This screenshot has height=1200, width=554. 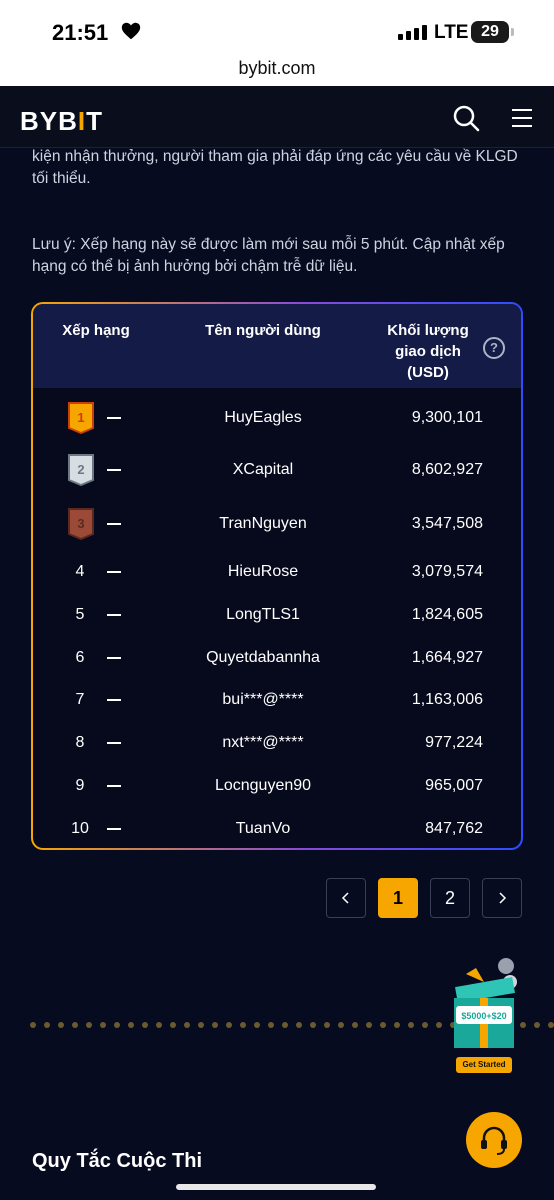 I want to click on table-row: 2 XCapital 8,602,927, so click(x=277, y=470).